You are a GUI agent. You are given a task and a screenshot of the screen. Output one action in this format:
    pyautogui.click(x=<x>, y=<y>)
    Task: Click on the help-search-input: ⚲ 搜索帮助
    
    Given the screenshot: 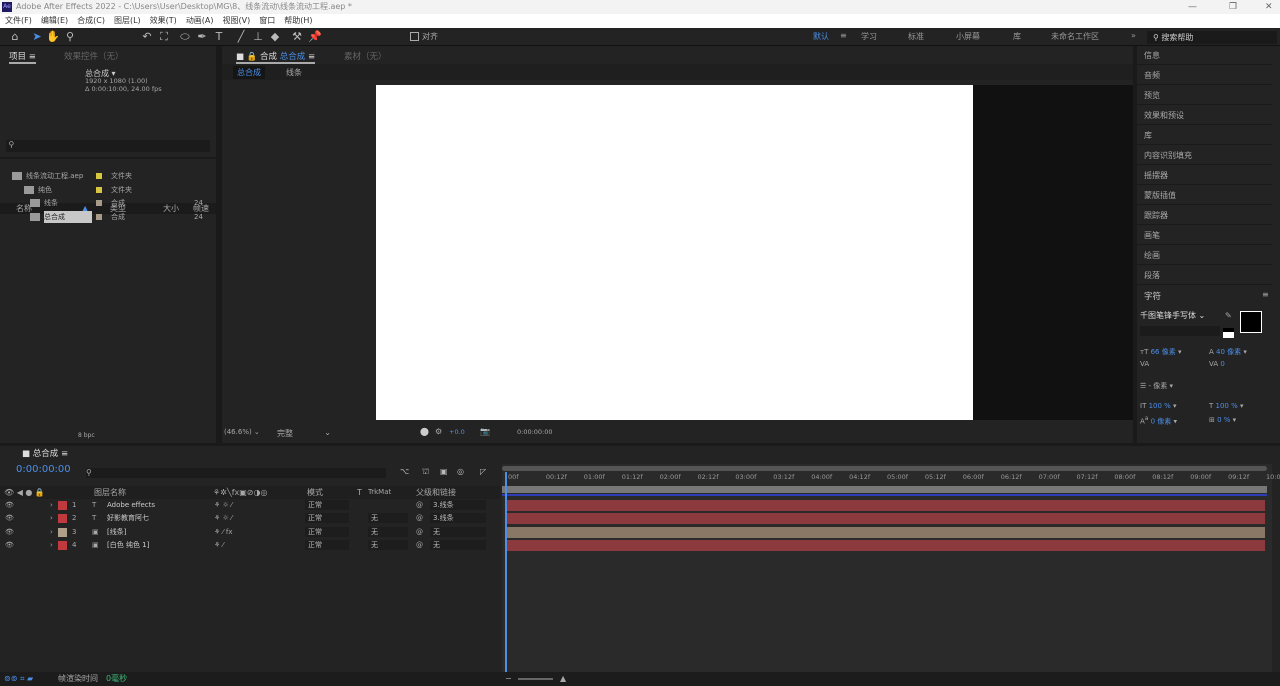 What is the action you would take?
    pyautogui.click(x=1212, y=37)
    